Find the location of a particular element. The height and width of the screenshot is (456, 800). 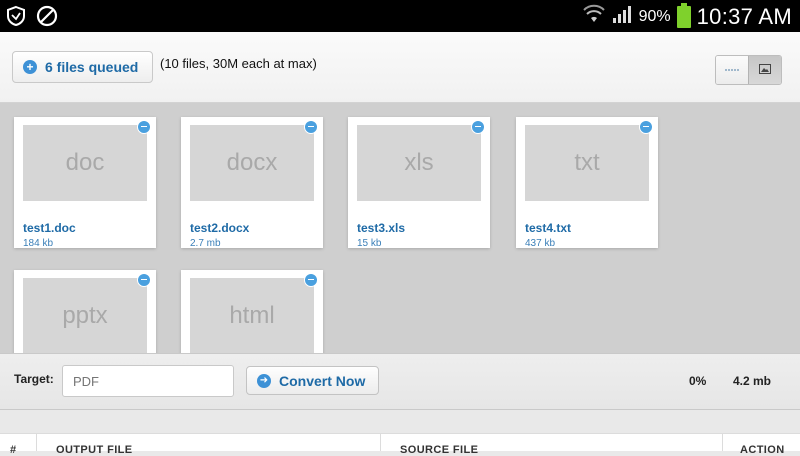

file-name: test2.docx is located at coordinates (220, 228).